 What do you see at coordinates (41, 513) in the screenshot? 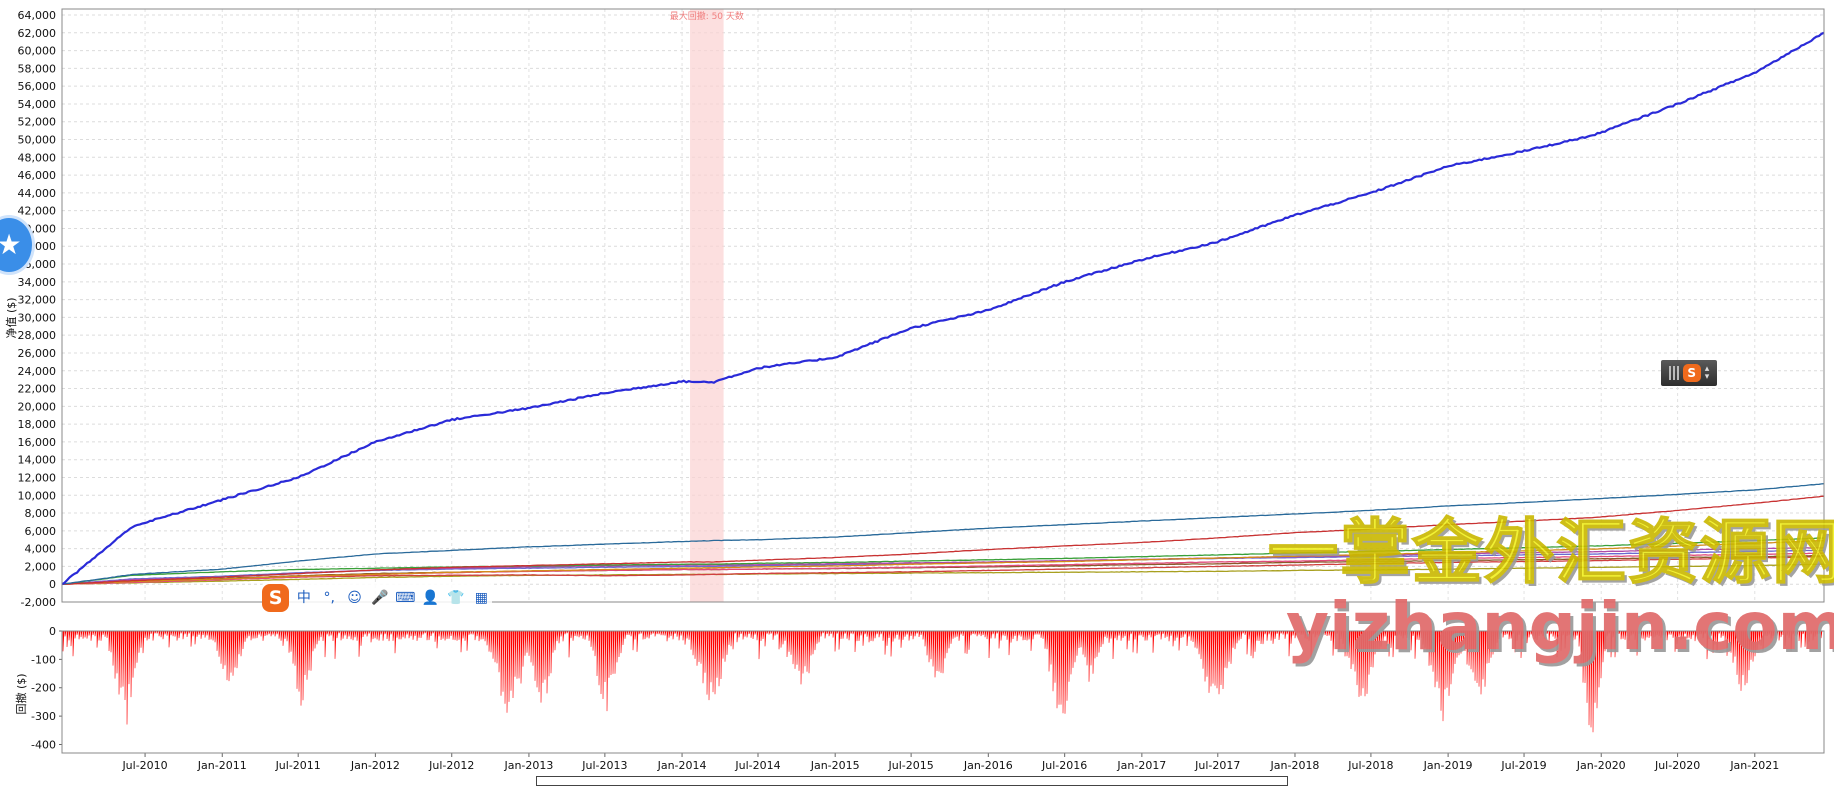
I see `equity-y-tick-label: 8,000` at bounding box center [41, 513].